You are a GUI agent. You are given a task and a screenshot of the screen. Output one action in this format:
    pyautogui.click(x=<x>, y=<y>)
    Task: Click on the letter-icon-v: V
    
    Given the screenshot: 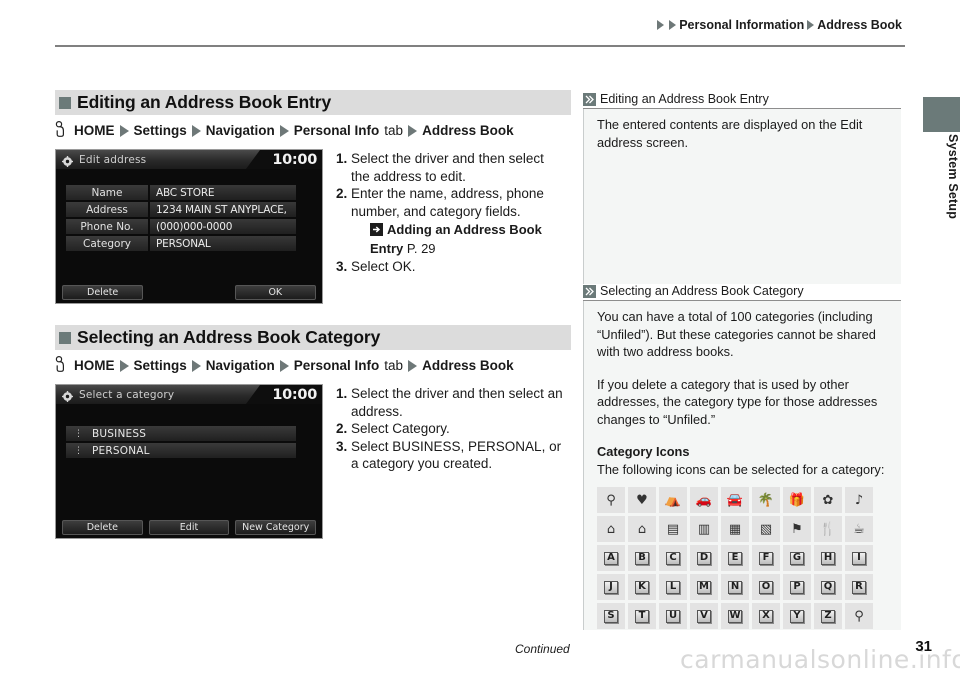 What is the action you would take?
    pyautogui.click(x=704, y=616)
    